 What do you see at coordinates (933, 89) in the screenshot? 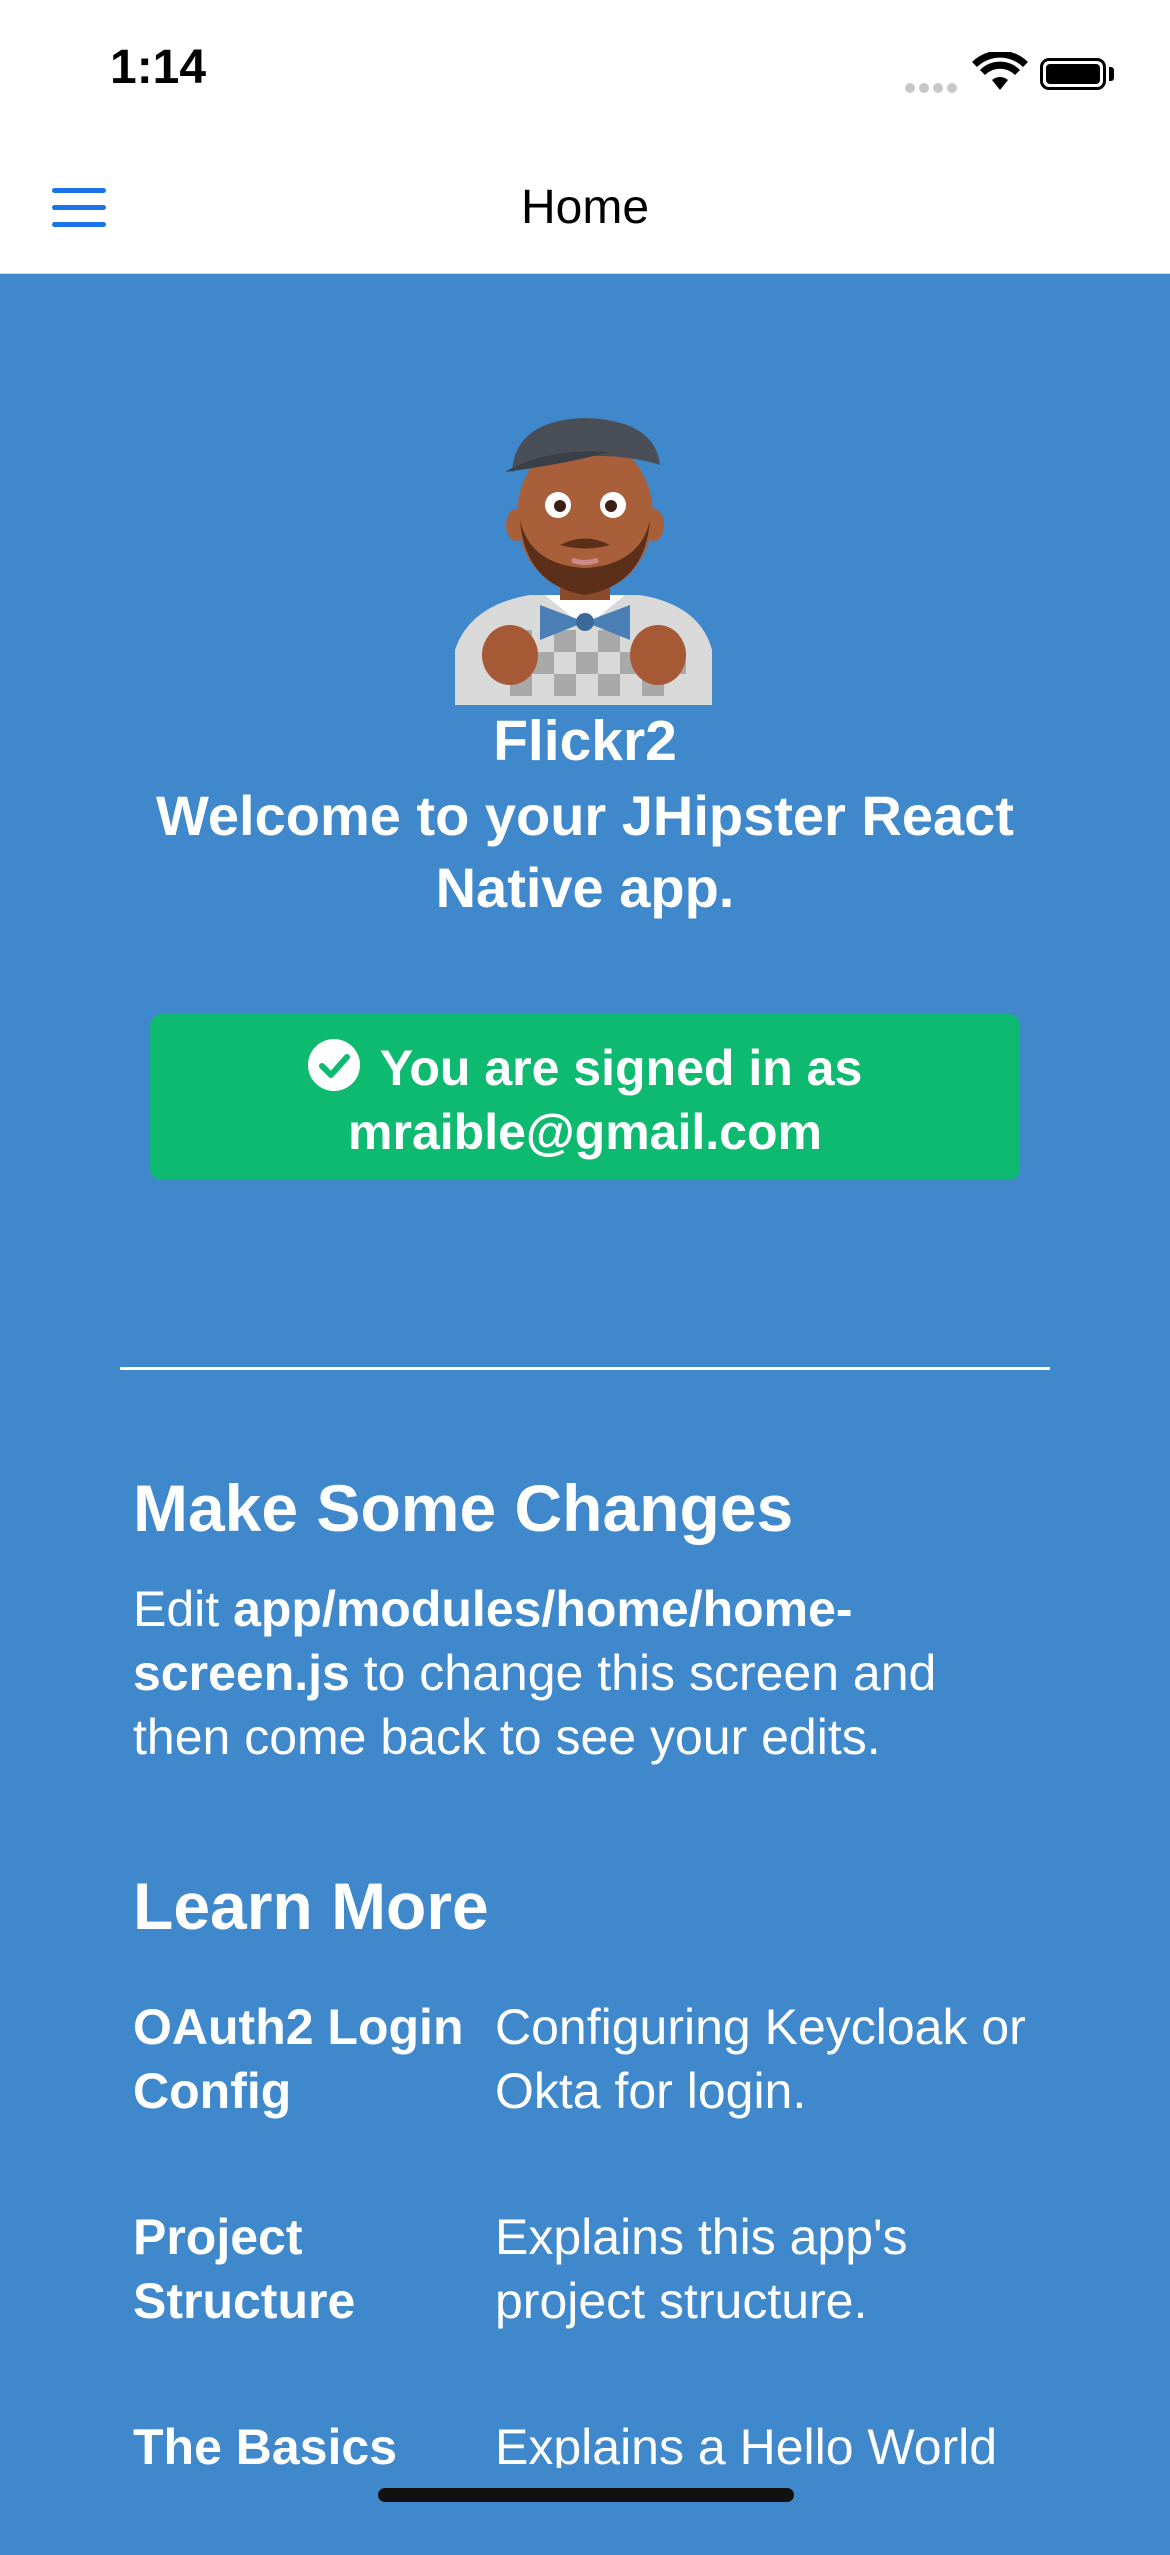
I see `cellular-signal-icon` at bounding box center [933, 89].